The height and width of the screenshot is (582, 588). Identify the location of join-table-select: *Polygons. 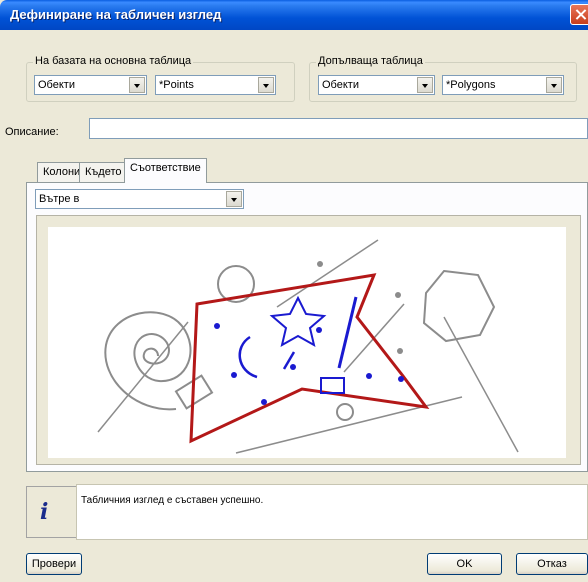
(503, 85).